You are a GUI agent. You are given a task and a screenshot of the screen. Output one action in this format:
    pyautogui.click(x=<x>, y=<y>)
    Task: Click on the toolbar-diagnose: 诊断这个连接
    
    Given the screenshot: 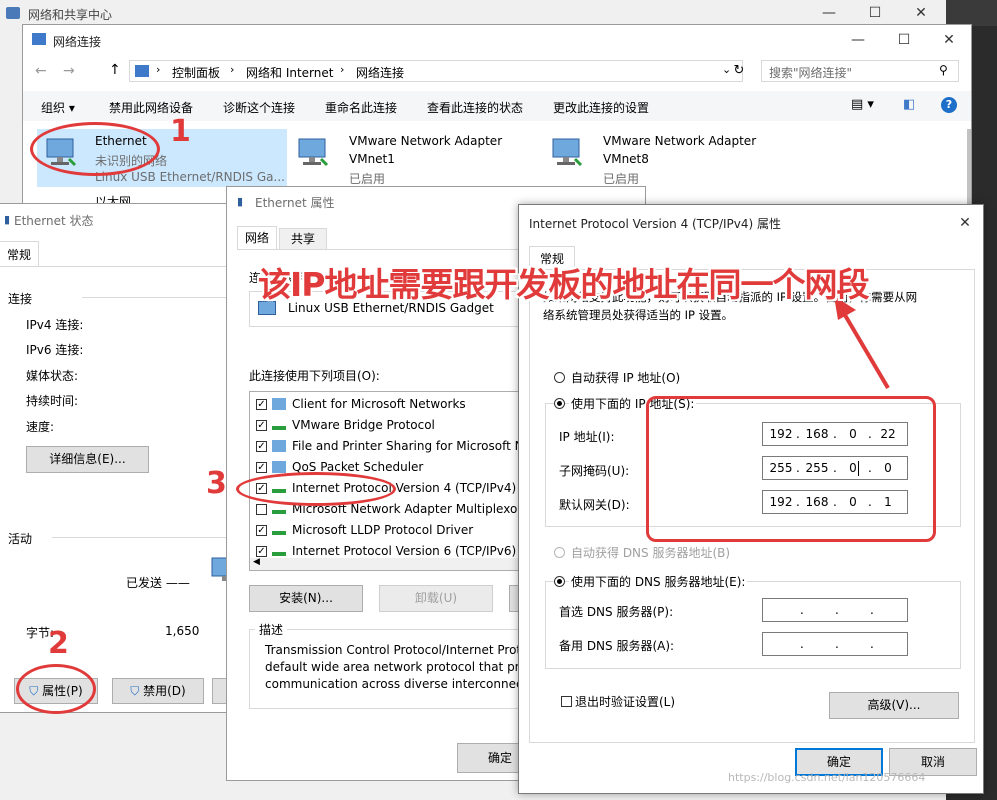 What is the action you would take?
    pyautogui.click(x=259, y=107)
    